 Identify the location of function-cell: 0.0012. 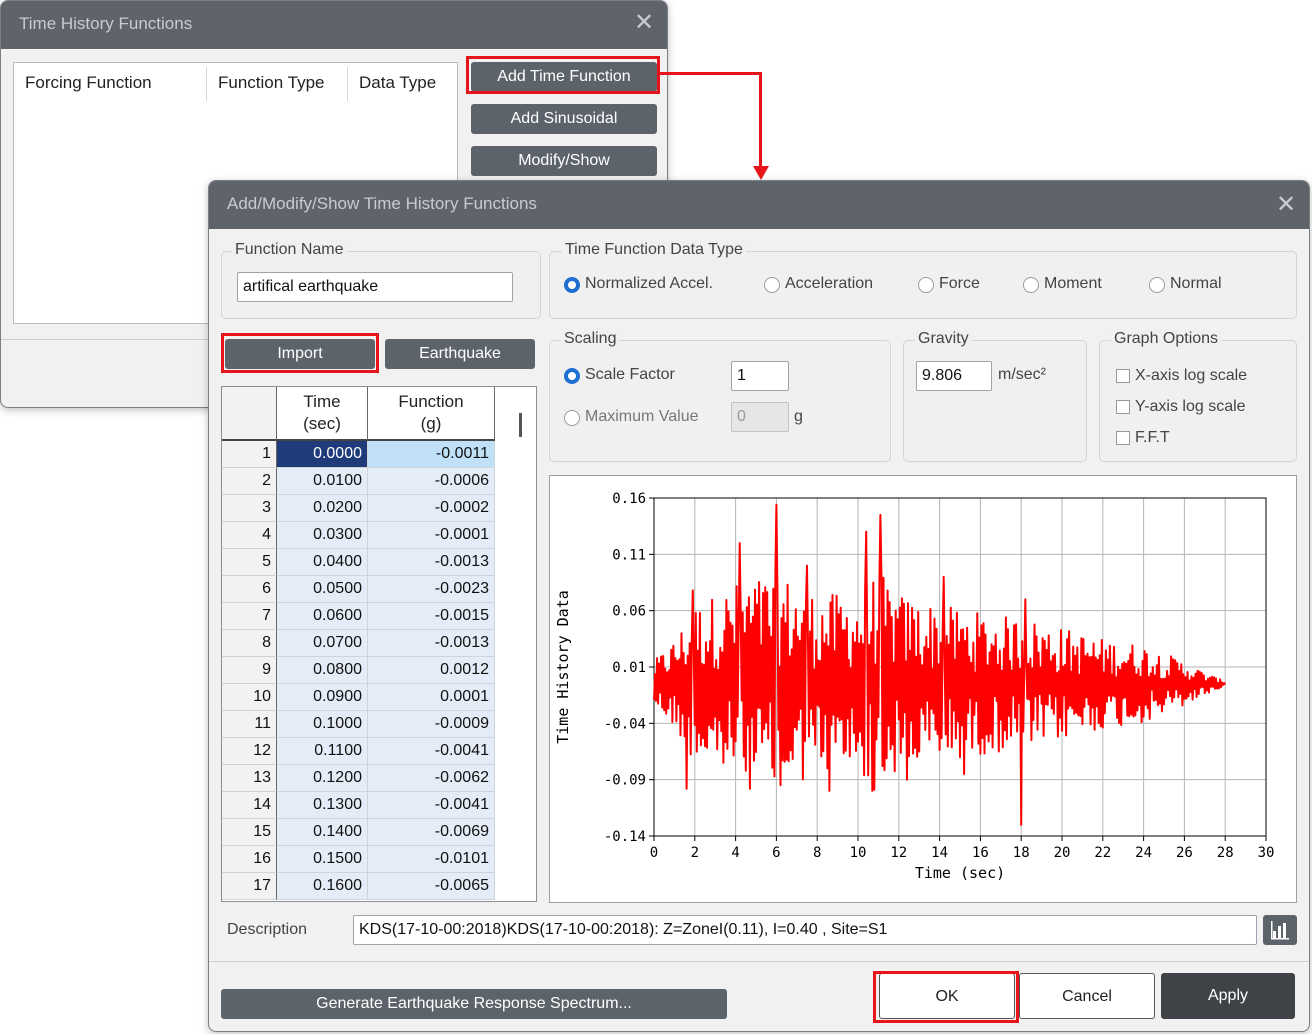
(431, 670).